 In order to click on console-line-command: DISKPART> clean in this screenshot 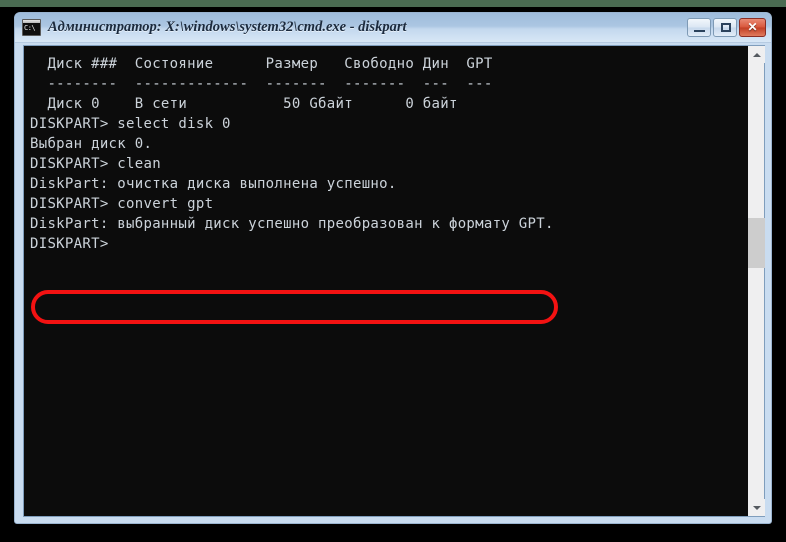, I will do `click(95, 164)`.